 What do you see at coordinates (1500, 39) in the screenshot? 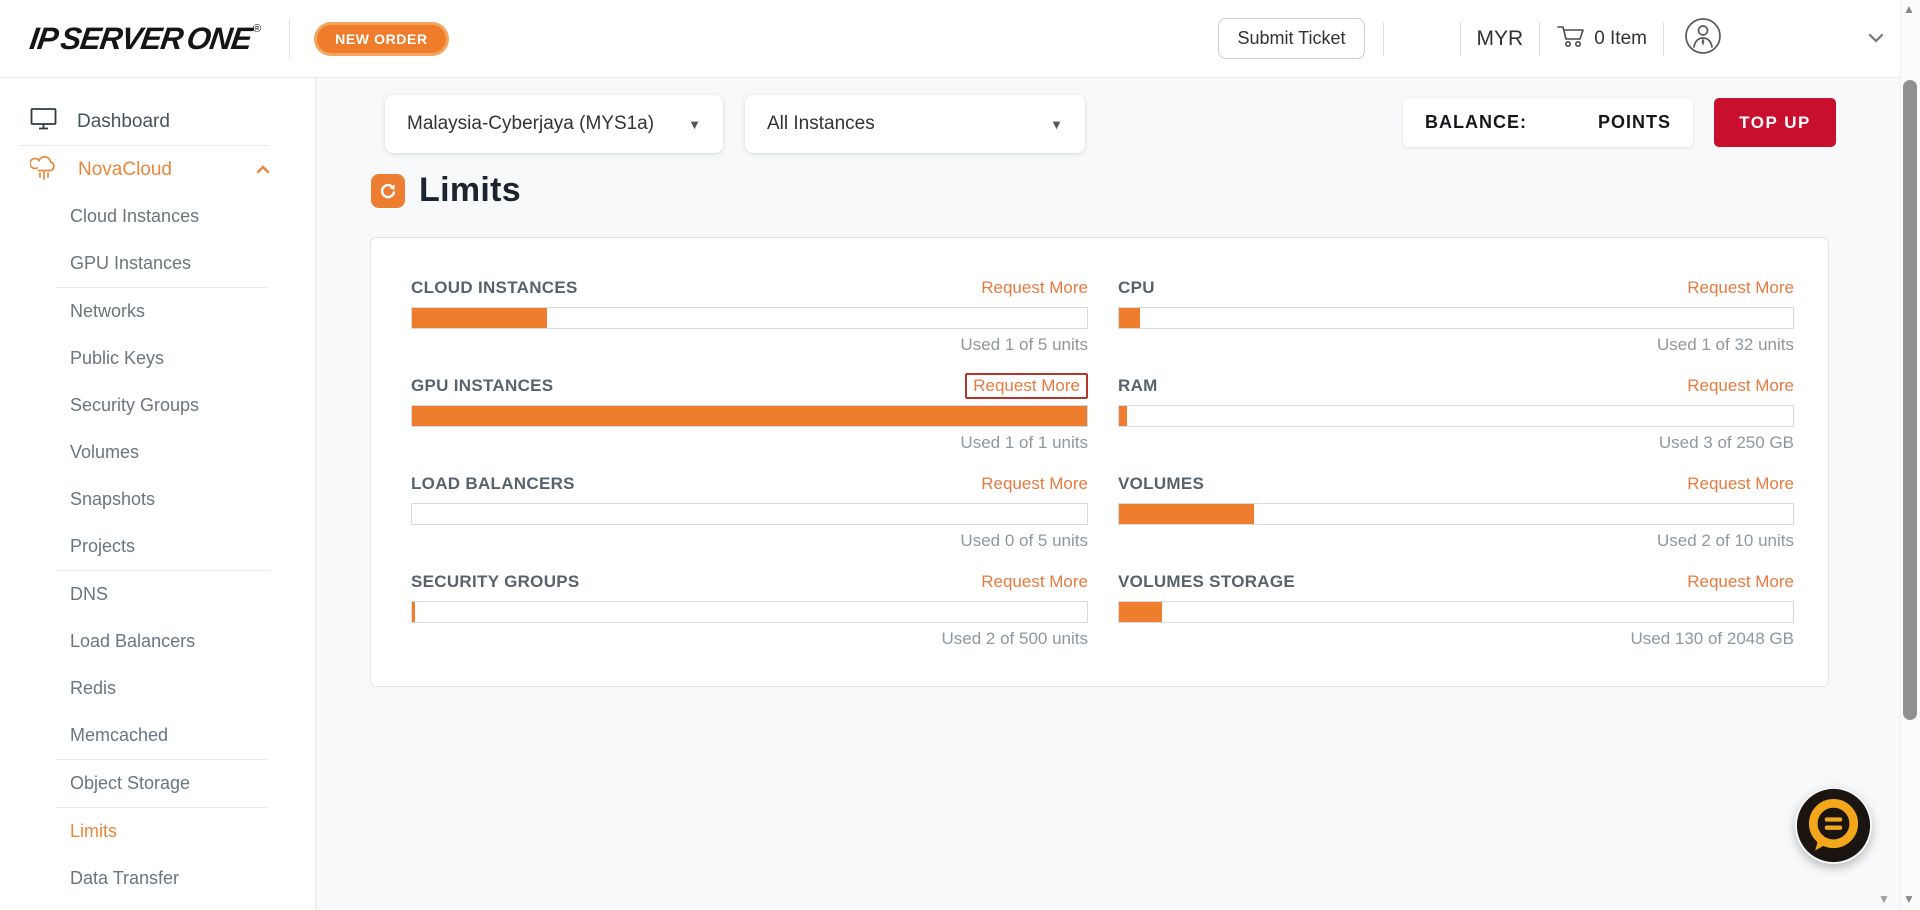
I see `currency-label: MYR` at bounding box center [1500, 39].